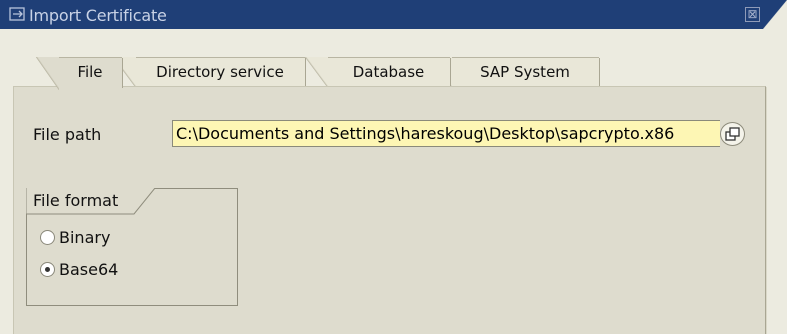 The height and width of the screenshot is (334, 787). I want to click on radio-unchecked-icon, so click(47, 237).